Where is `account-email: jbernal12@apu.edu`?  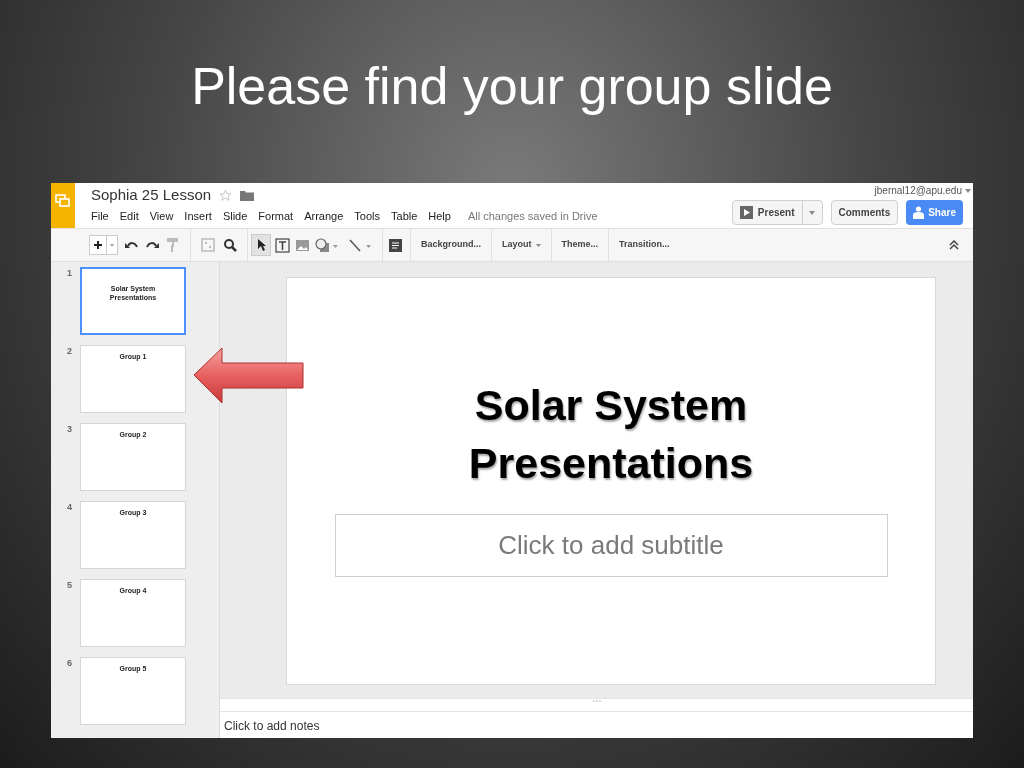 account-email: jbernal12@apu.edu is located at coordinates (918, 190).